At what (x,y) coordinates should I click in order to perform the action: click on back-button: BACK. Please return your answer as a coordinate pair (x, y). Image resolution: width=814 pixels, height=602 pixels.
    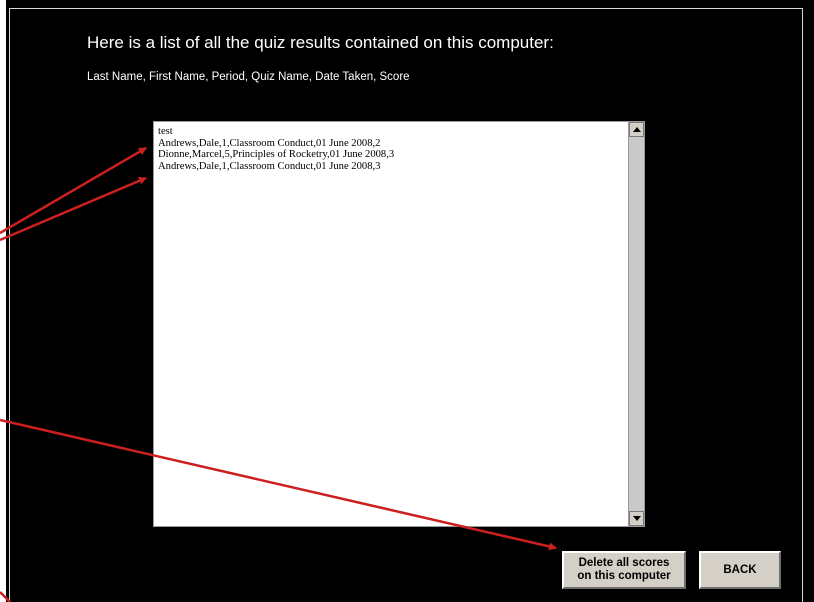
    Looking at the image, I should click on (740, 570).